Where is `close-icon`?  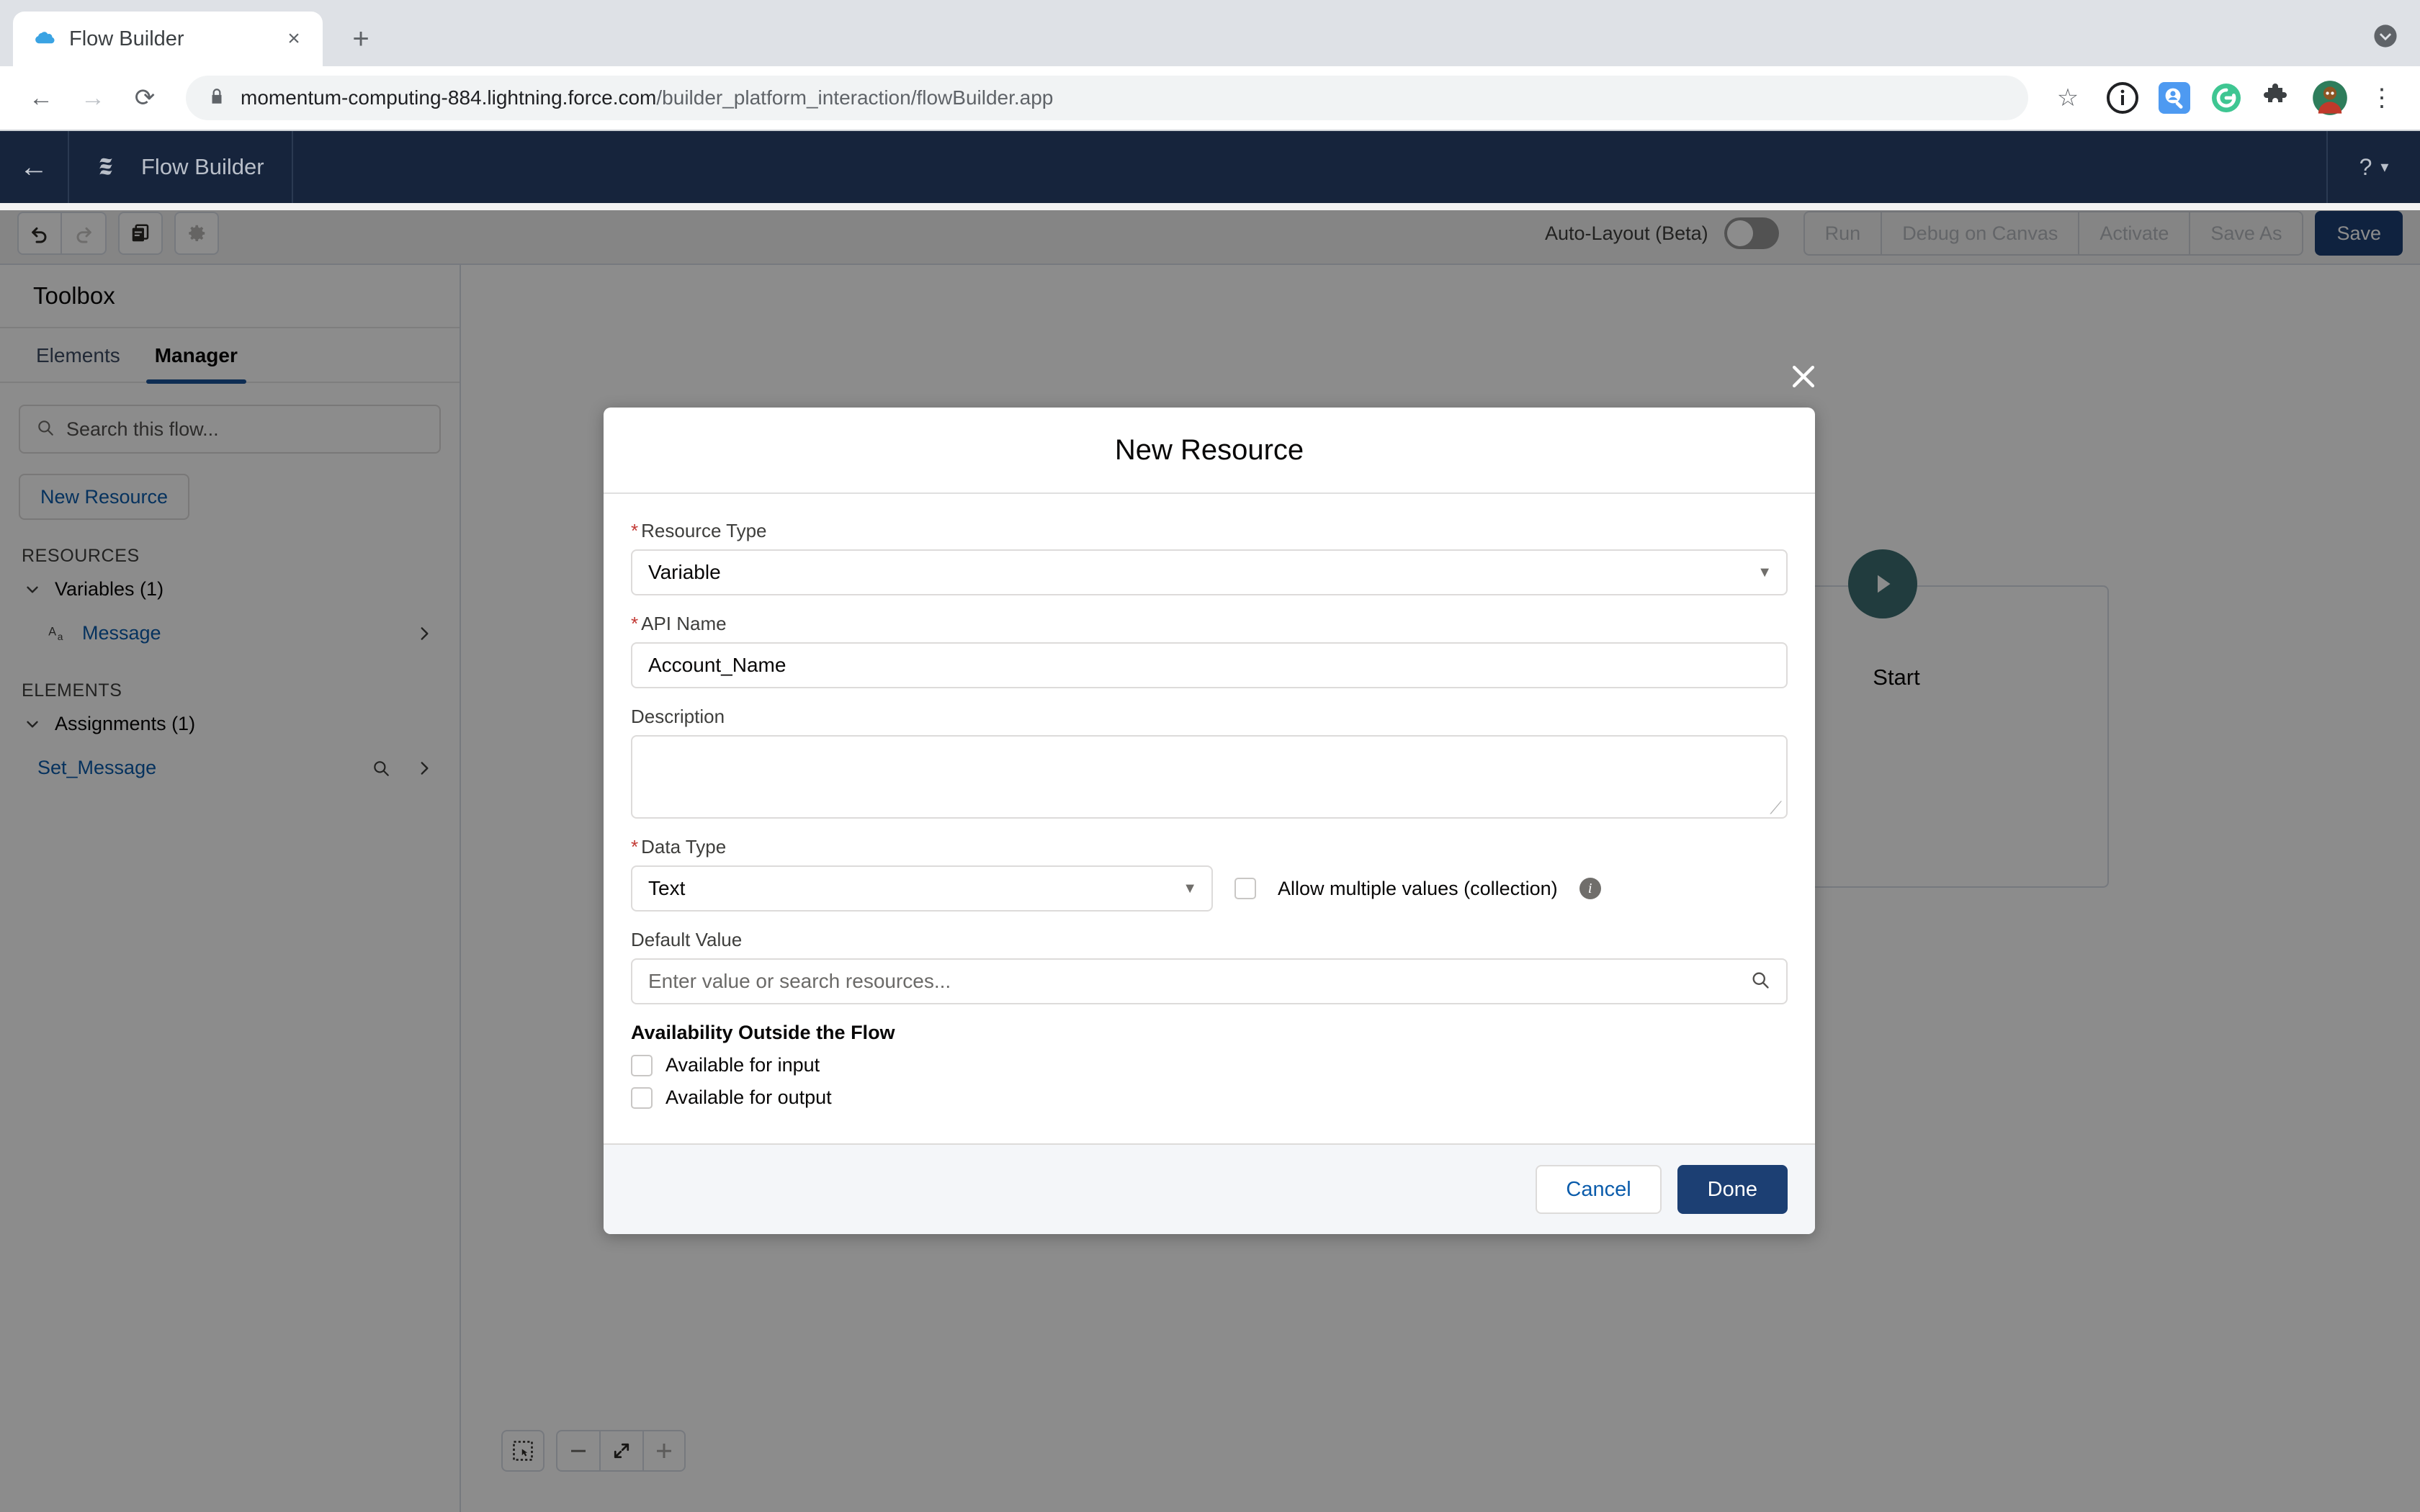 close-icon is located at coordinates (1804, 376).